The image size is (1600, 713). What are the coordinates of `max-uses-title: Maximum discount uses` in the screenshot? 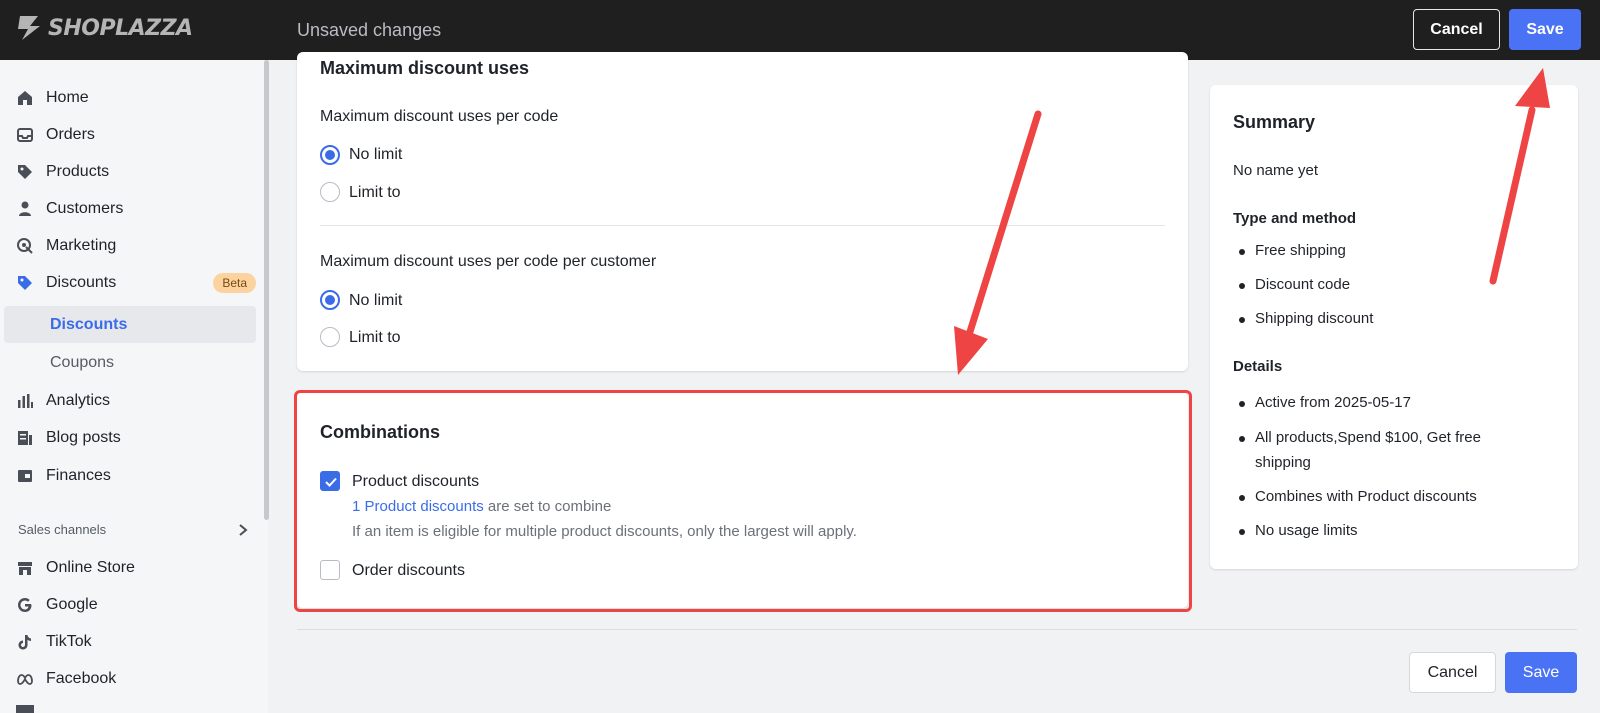 It's located at (425, 68).